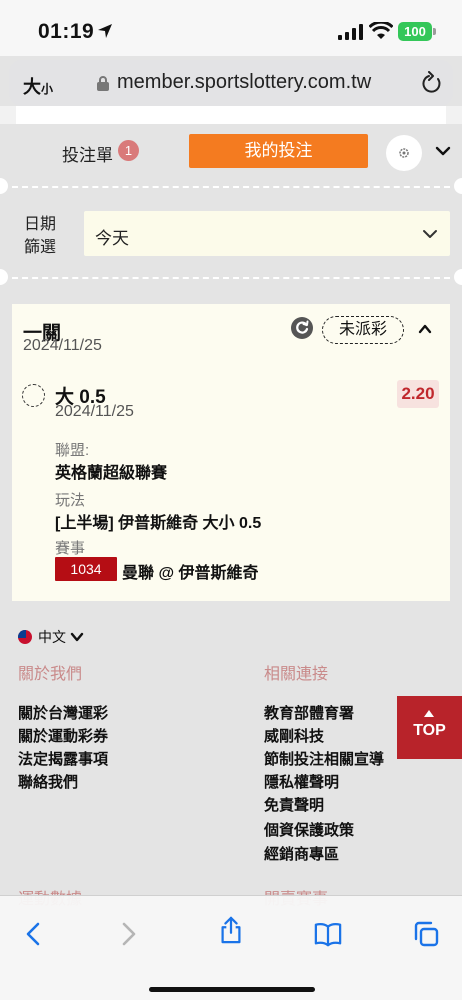 Image resolution: width=462 pixels, height=1000 pixels. I want to click on browser-toolbar, so click(231, 947).